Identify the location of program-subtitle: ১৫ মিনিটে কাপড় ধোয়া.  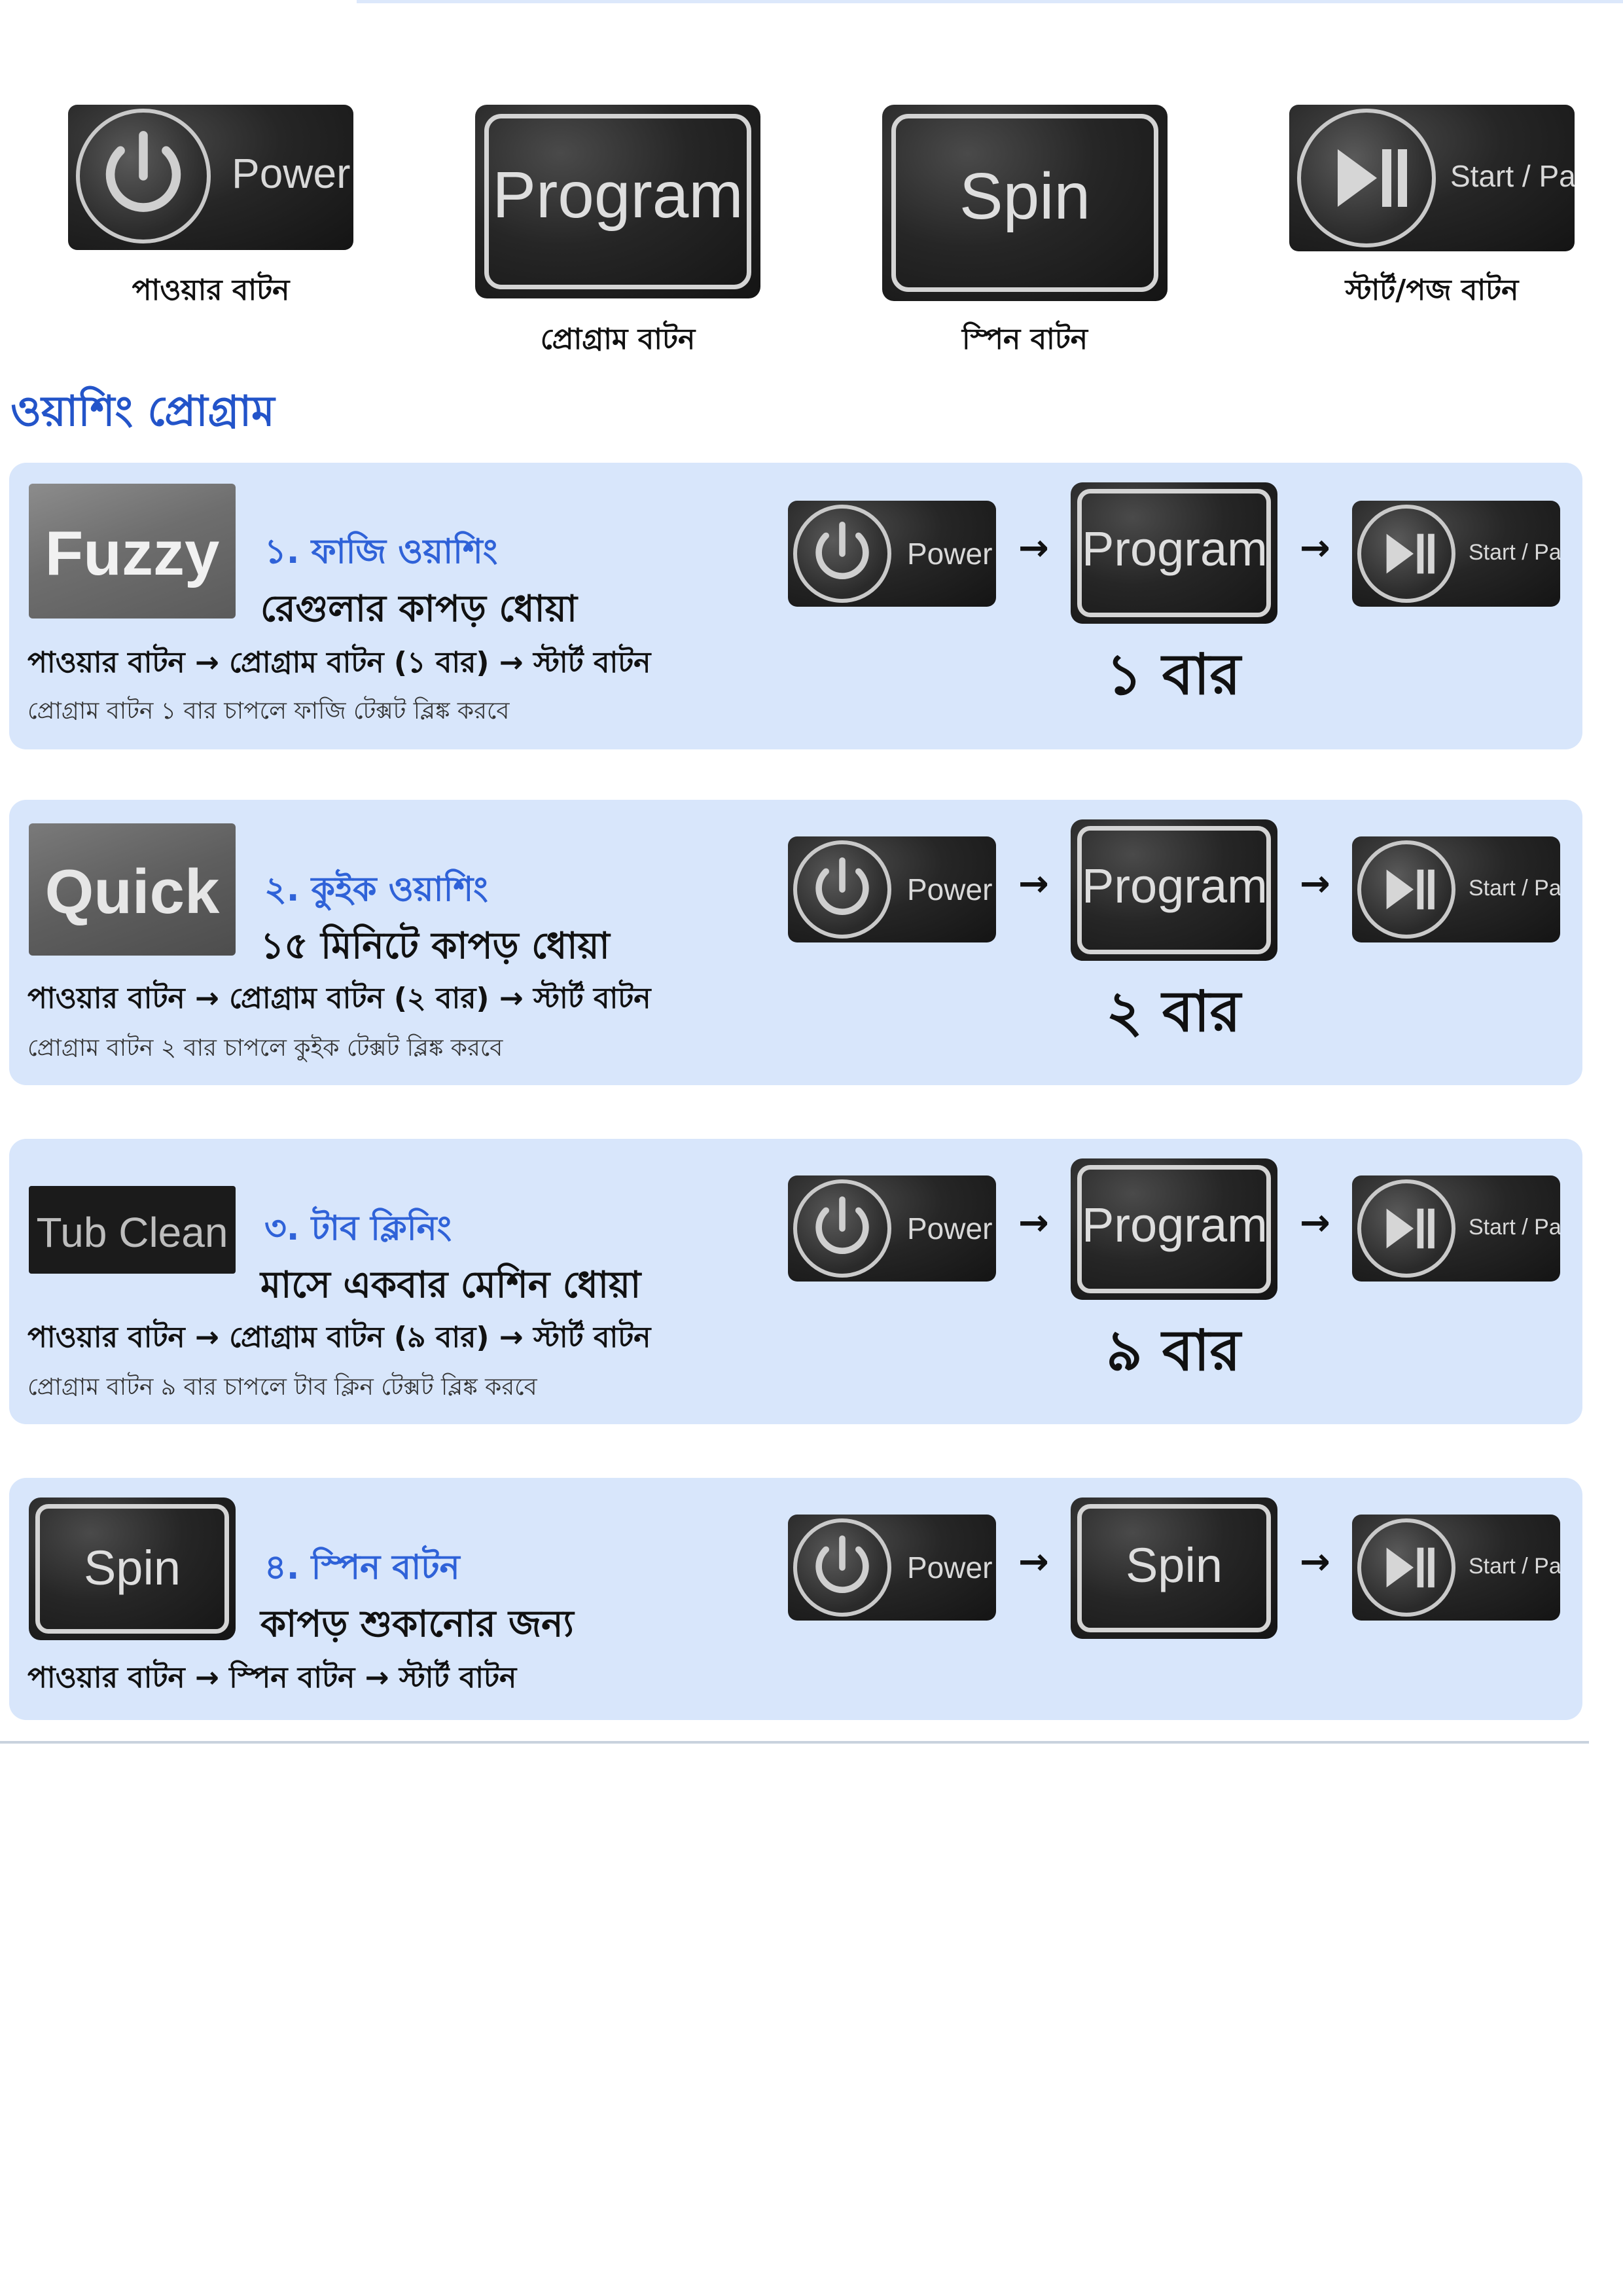
(435, 946).